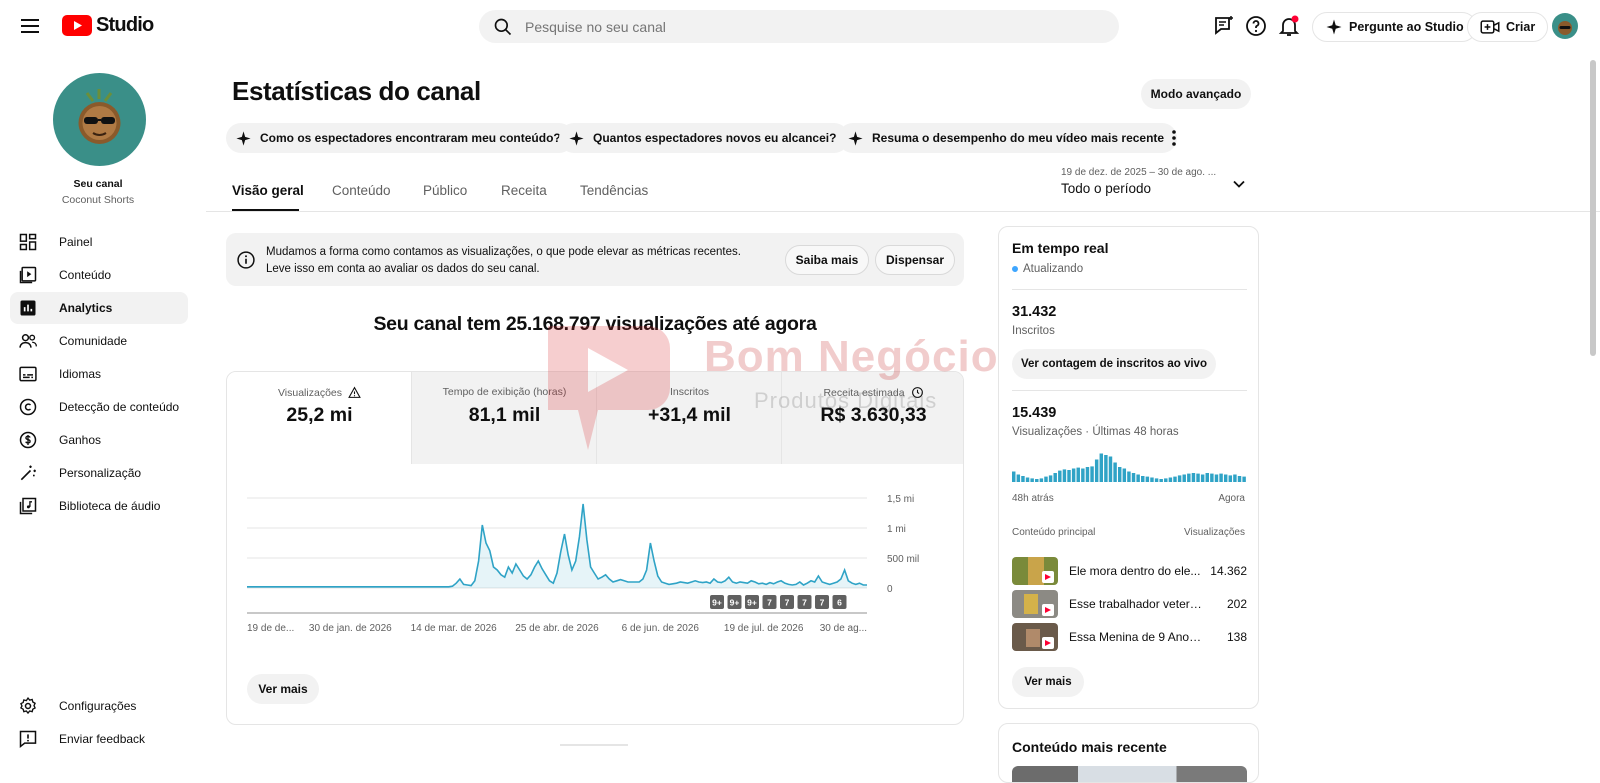 This screenshot has width=1600, height=783. Describe the element at coordinates (1214, 532) in the screenshot. I see `top-content-views-header: Visualizações` at that location.